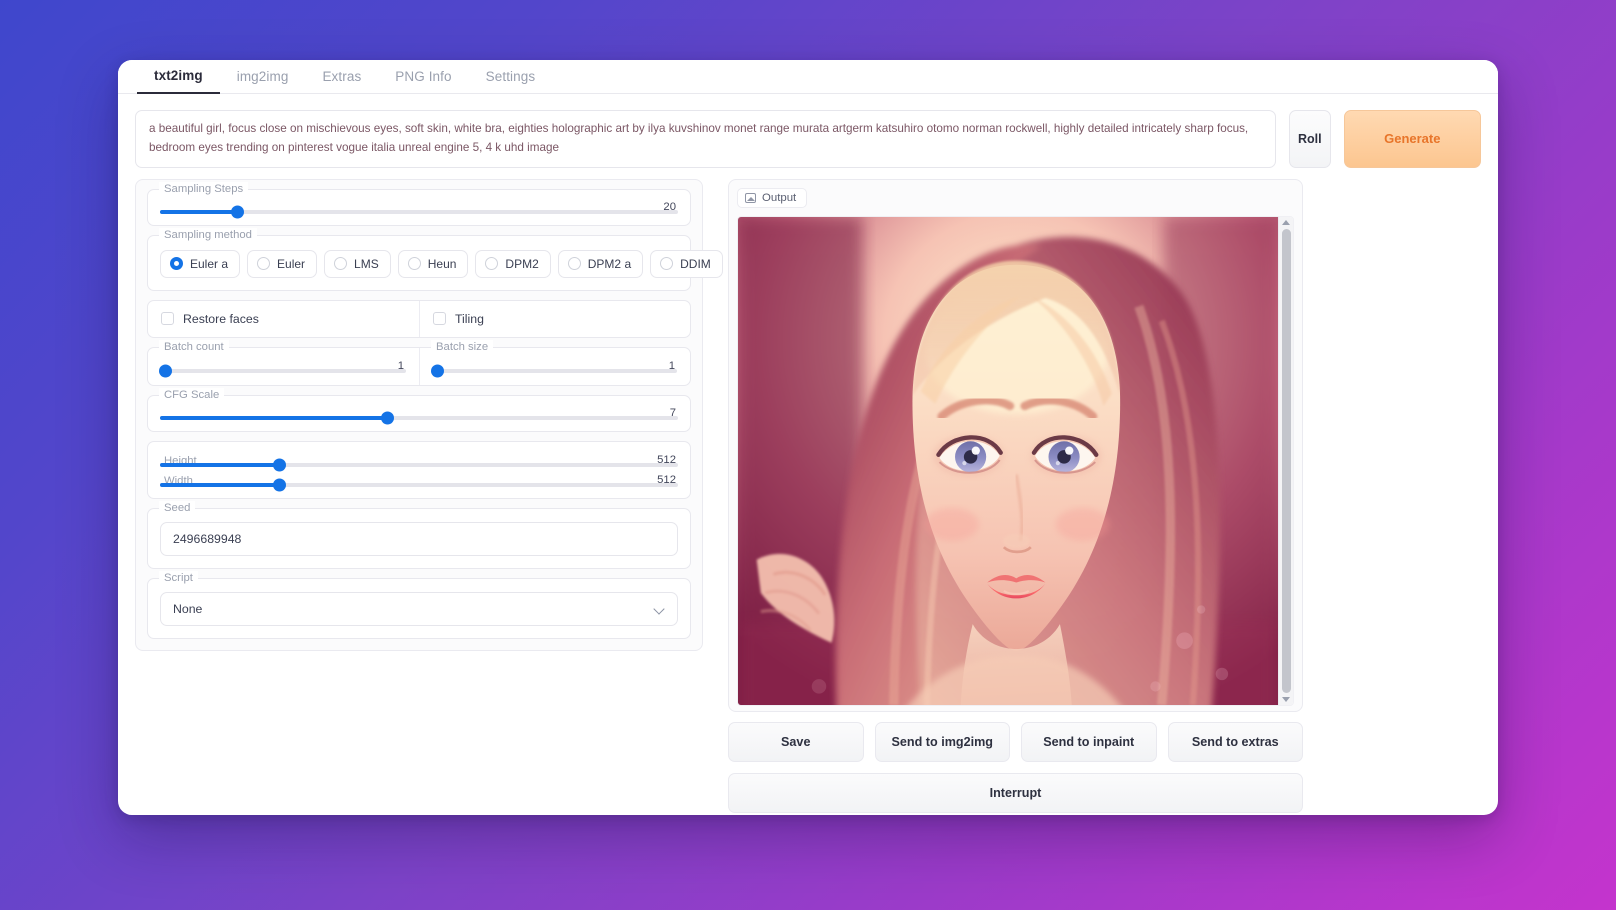  What do you see at coordinates (522, 263) in the screenshot?
I see `radio-label: DPM2` at bounding box center [522, 263].